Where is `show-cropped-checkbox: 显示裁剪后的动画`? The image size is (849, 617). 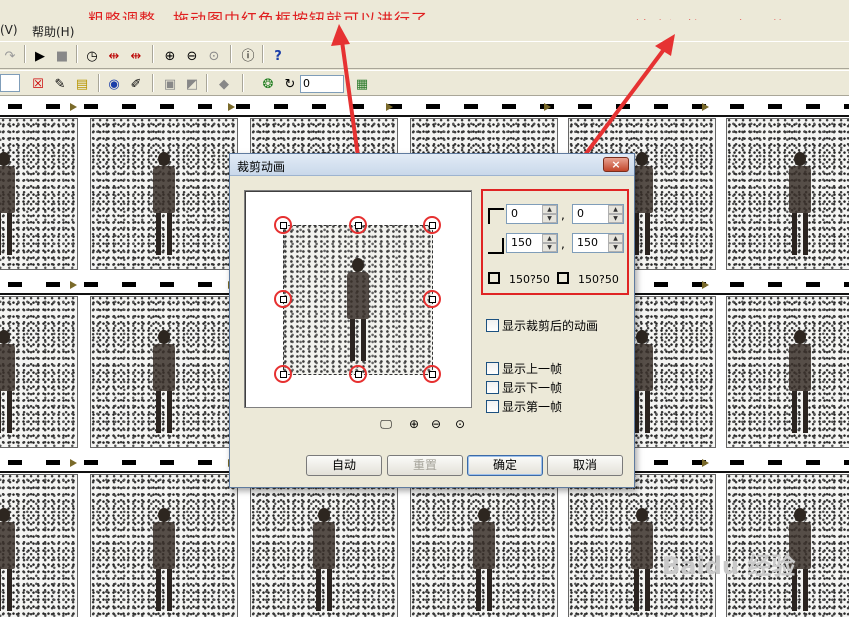 show-cropped-checkbox: 显示裁剪后的动画 is located at coordinates (542, 325).